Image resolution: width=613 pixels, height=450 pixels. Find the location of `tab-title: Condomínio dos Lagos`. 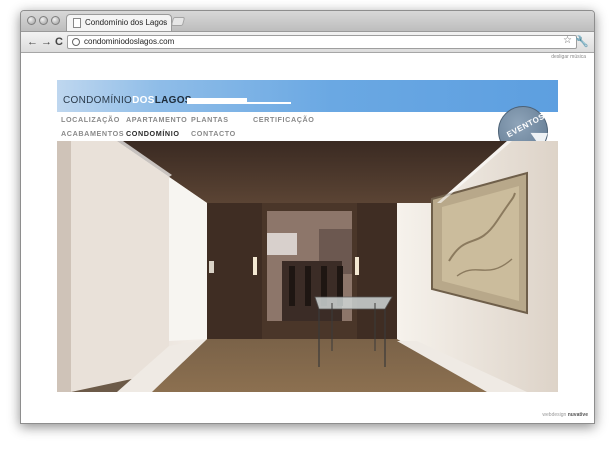

tab-title: Condomínio dos Lagos is located at coordinates (126, 22).